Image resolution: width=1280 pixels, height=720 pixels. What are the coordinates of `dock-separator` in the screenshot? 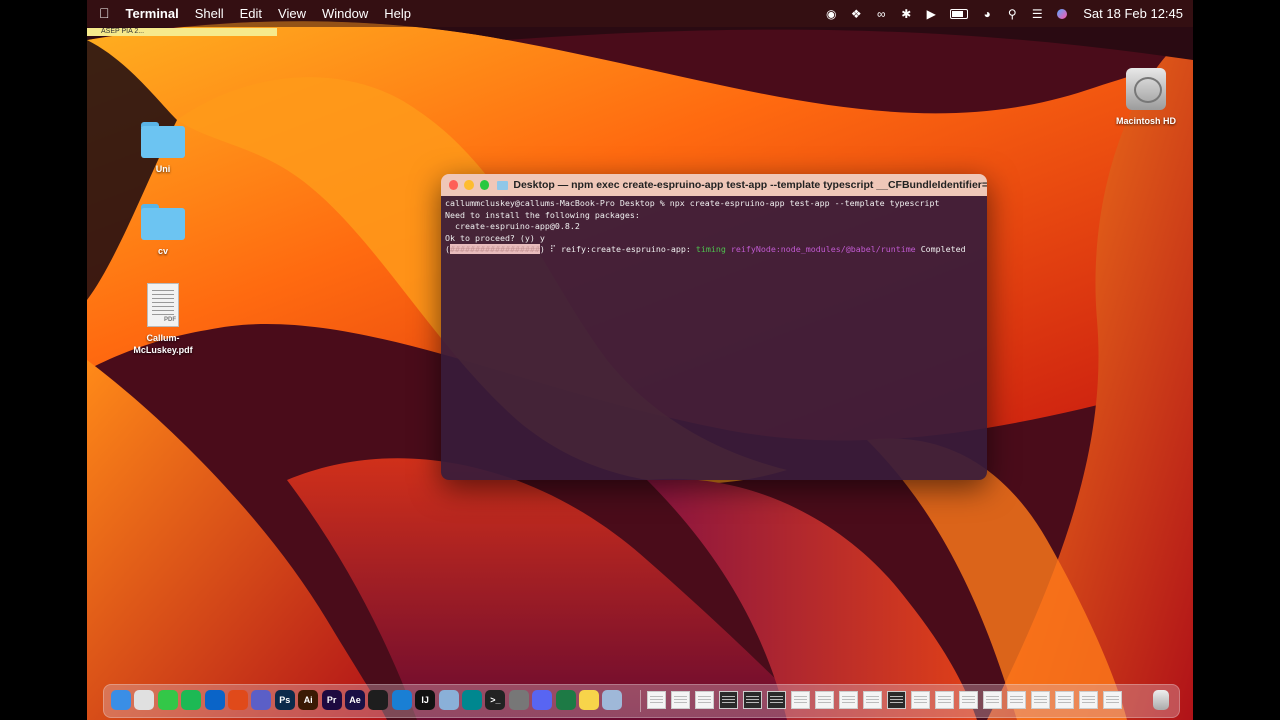 It's located at (640, 701).